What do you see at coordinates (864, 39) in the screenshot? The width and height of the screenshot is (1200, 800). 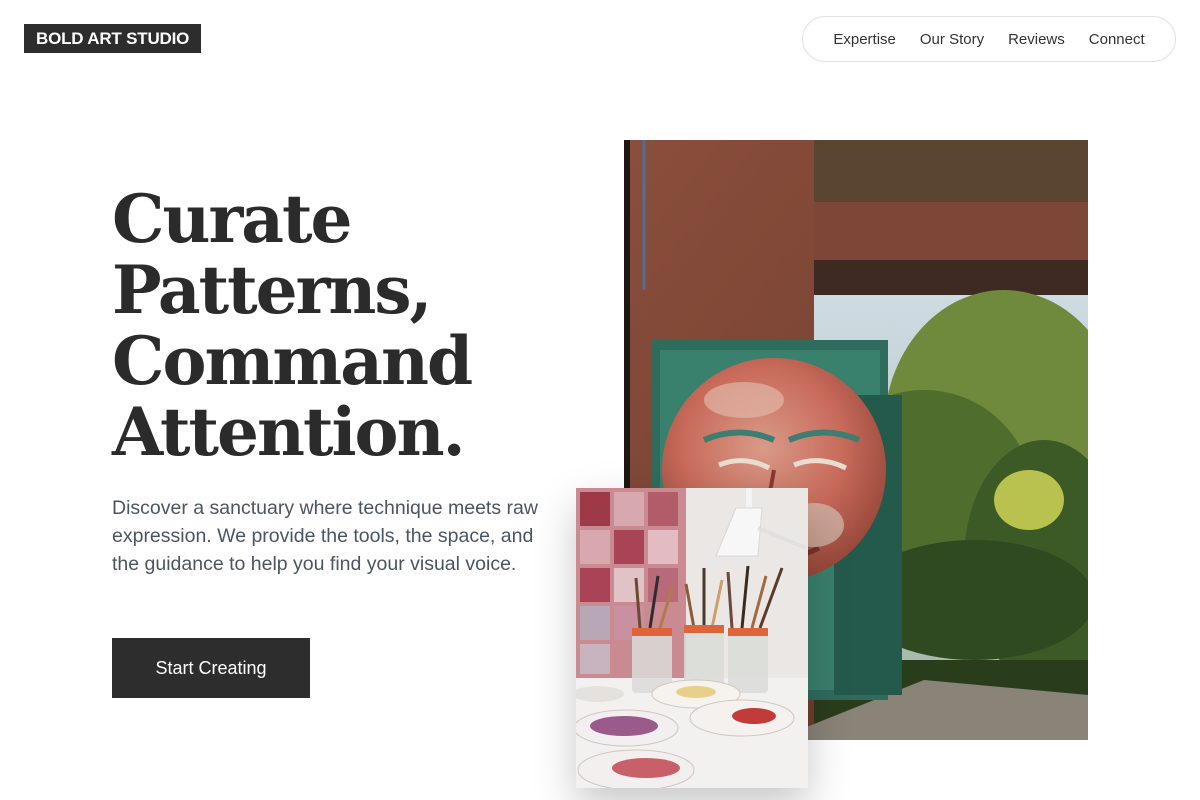 I see `nav-item-expertise: Expertise` at bounding box center [864, 39].